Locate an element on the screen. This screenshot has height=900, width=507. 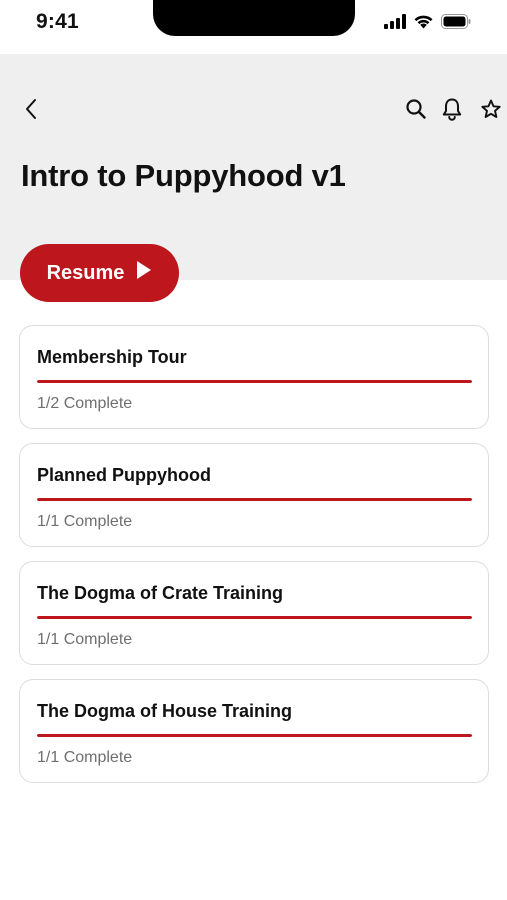
favorite-button is located at coordinates (491, 111).